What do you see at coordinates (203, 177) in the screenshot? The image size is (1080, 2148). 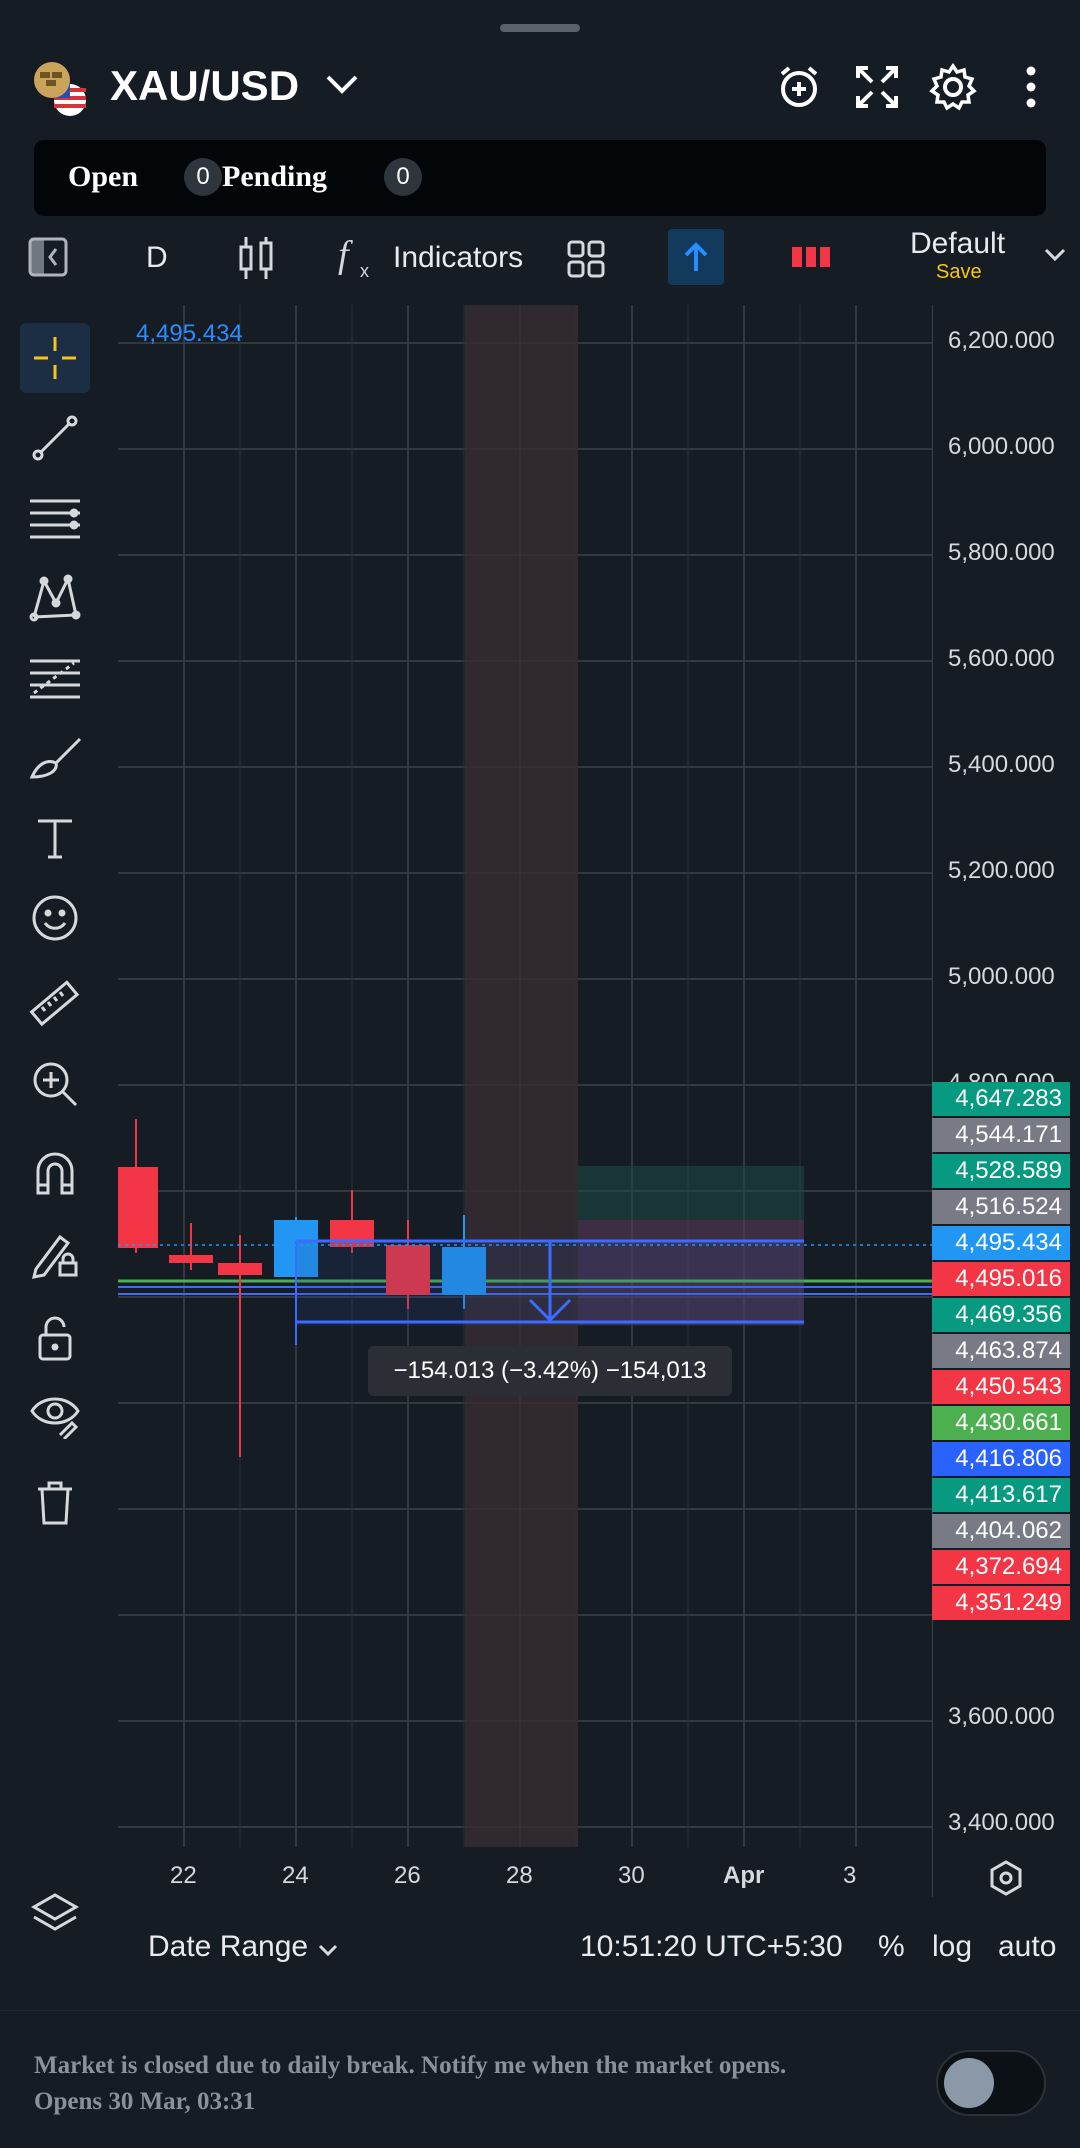 I see `open-count-badge: 0` at bounding box center [203, 177].